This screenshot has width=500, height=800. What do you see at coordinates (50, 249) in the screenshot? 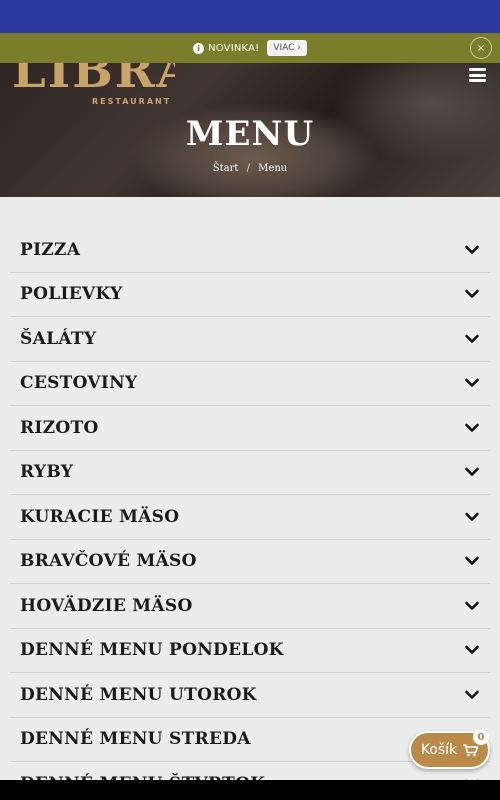
I see `menu-category-label: PIZZA` at bounding box center [50, 249].